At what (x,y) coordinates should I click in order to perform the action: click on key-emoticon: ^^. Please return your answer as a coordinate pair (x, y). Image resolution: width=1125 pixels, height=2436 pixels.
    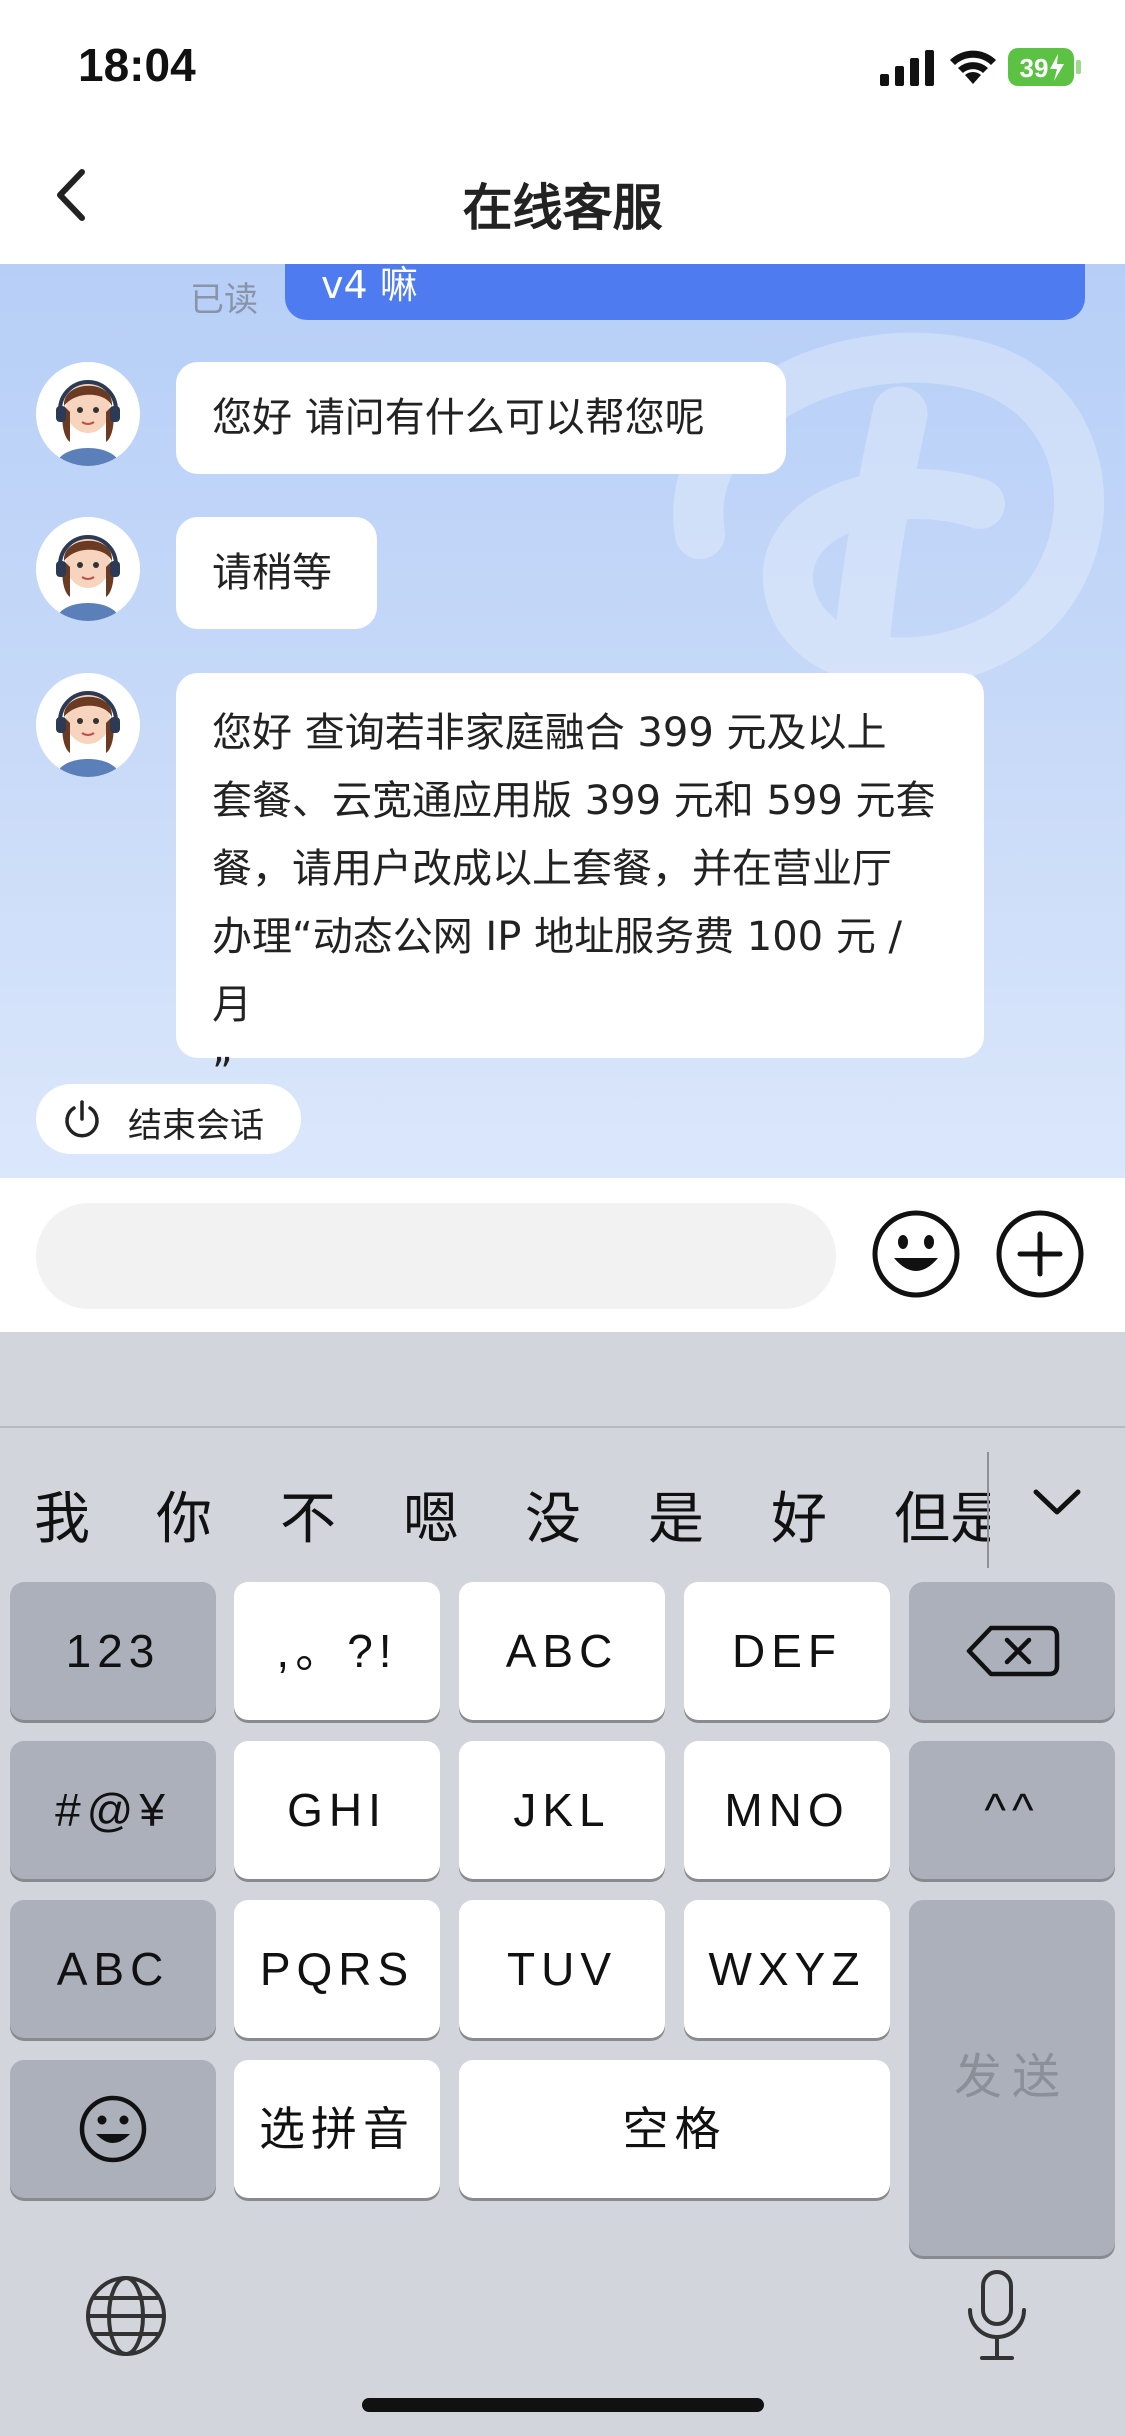
    Looking at the image, I should click on (1012, 1810).